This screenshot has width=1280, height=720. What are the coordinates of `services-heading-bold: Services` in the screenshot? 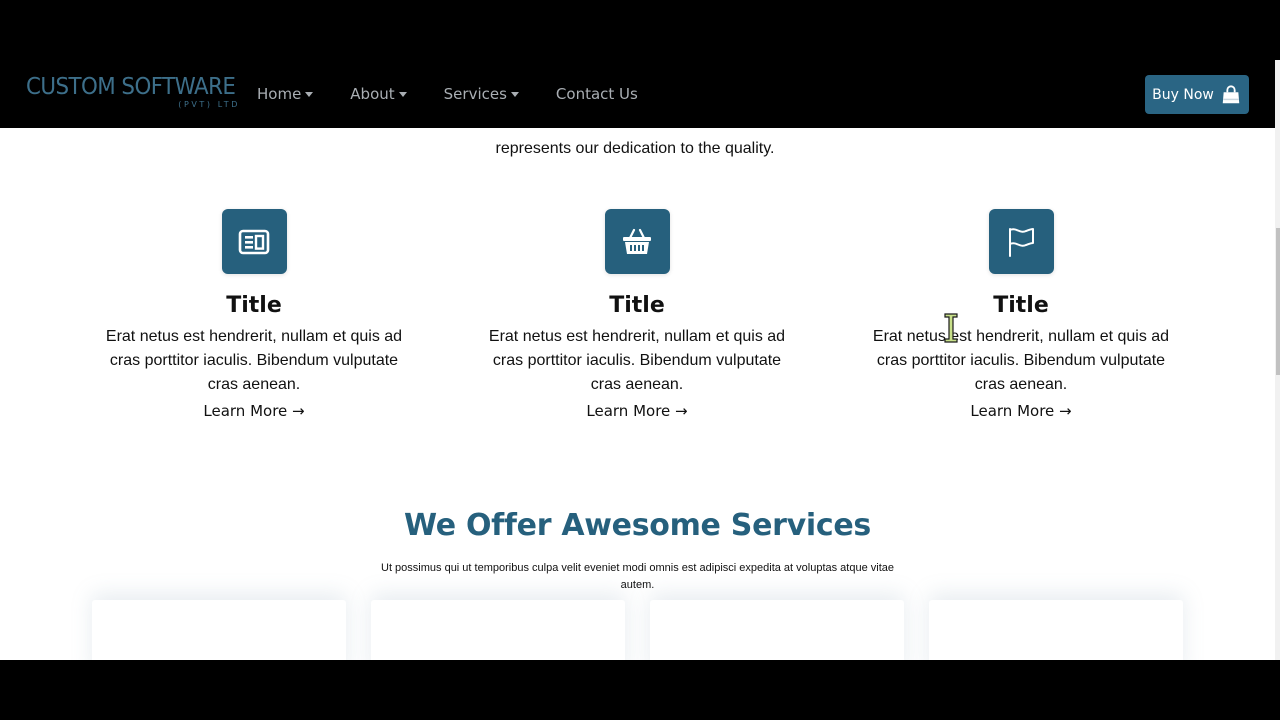 It's located at (800, 525).